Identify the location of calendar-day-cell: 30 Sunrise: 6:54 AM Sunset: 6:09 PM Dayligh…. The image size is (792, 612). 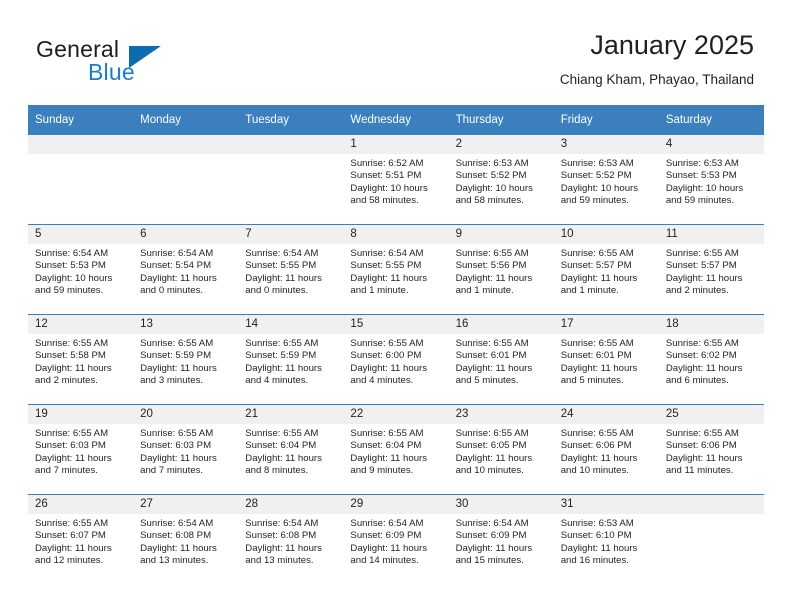
(501, 539).